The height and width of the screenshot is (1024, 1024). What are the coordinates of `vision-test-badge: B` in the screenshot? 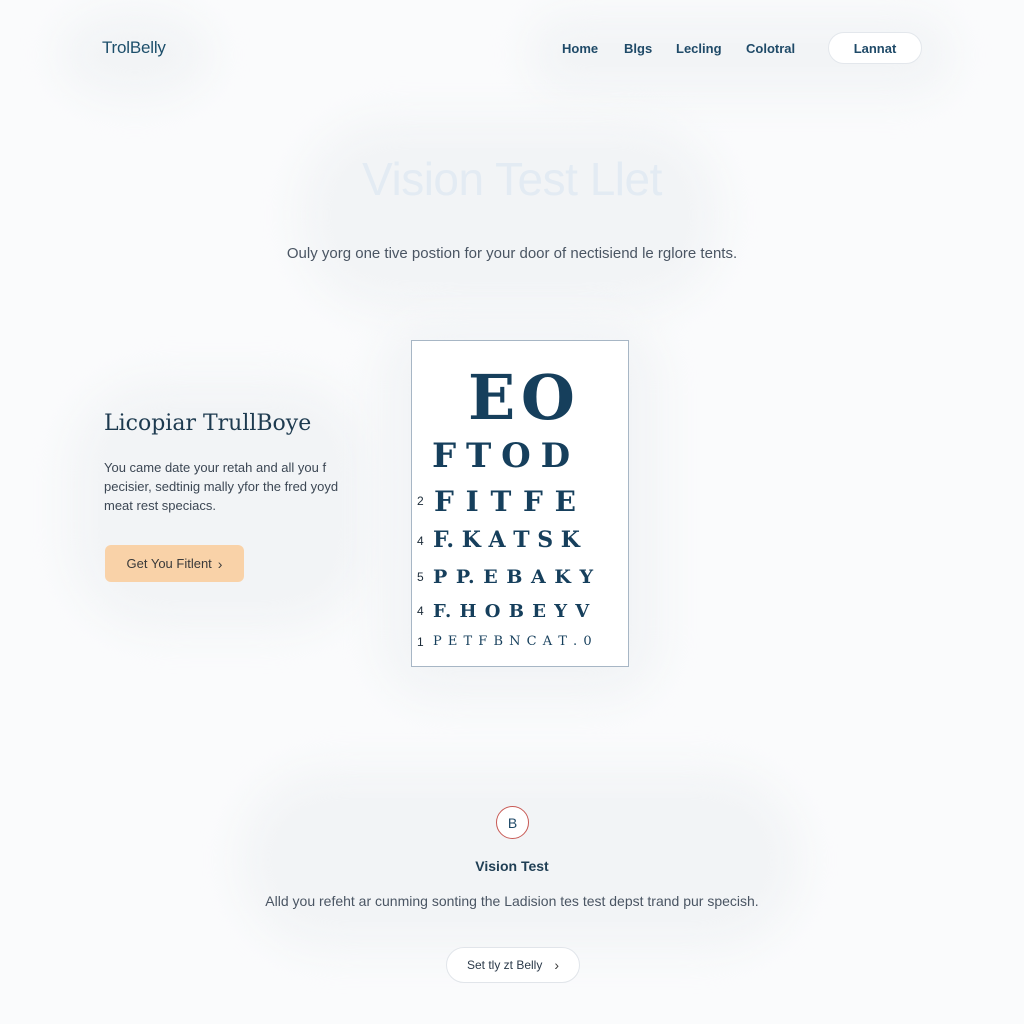 It's located at (512, 822).